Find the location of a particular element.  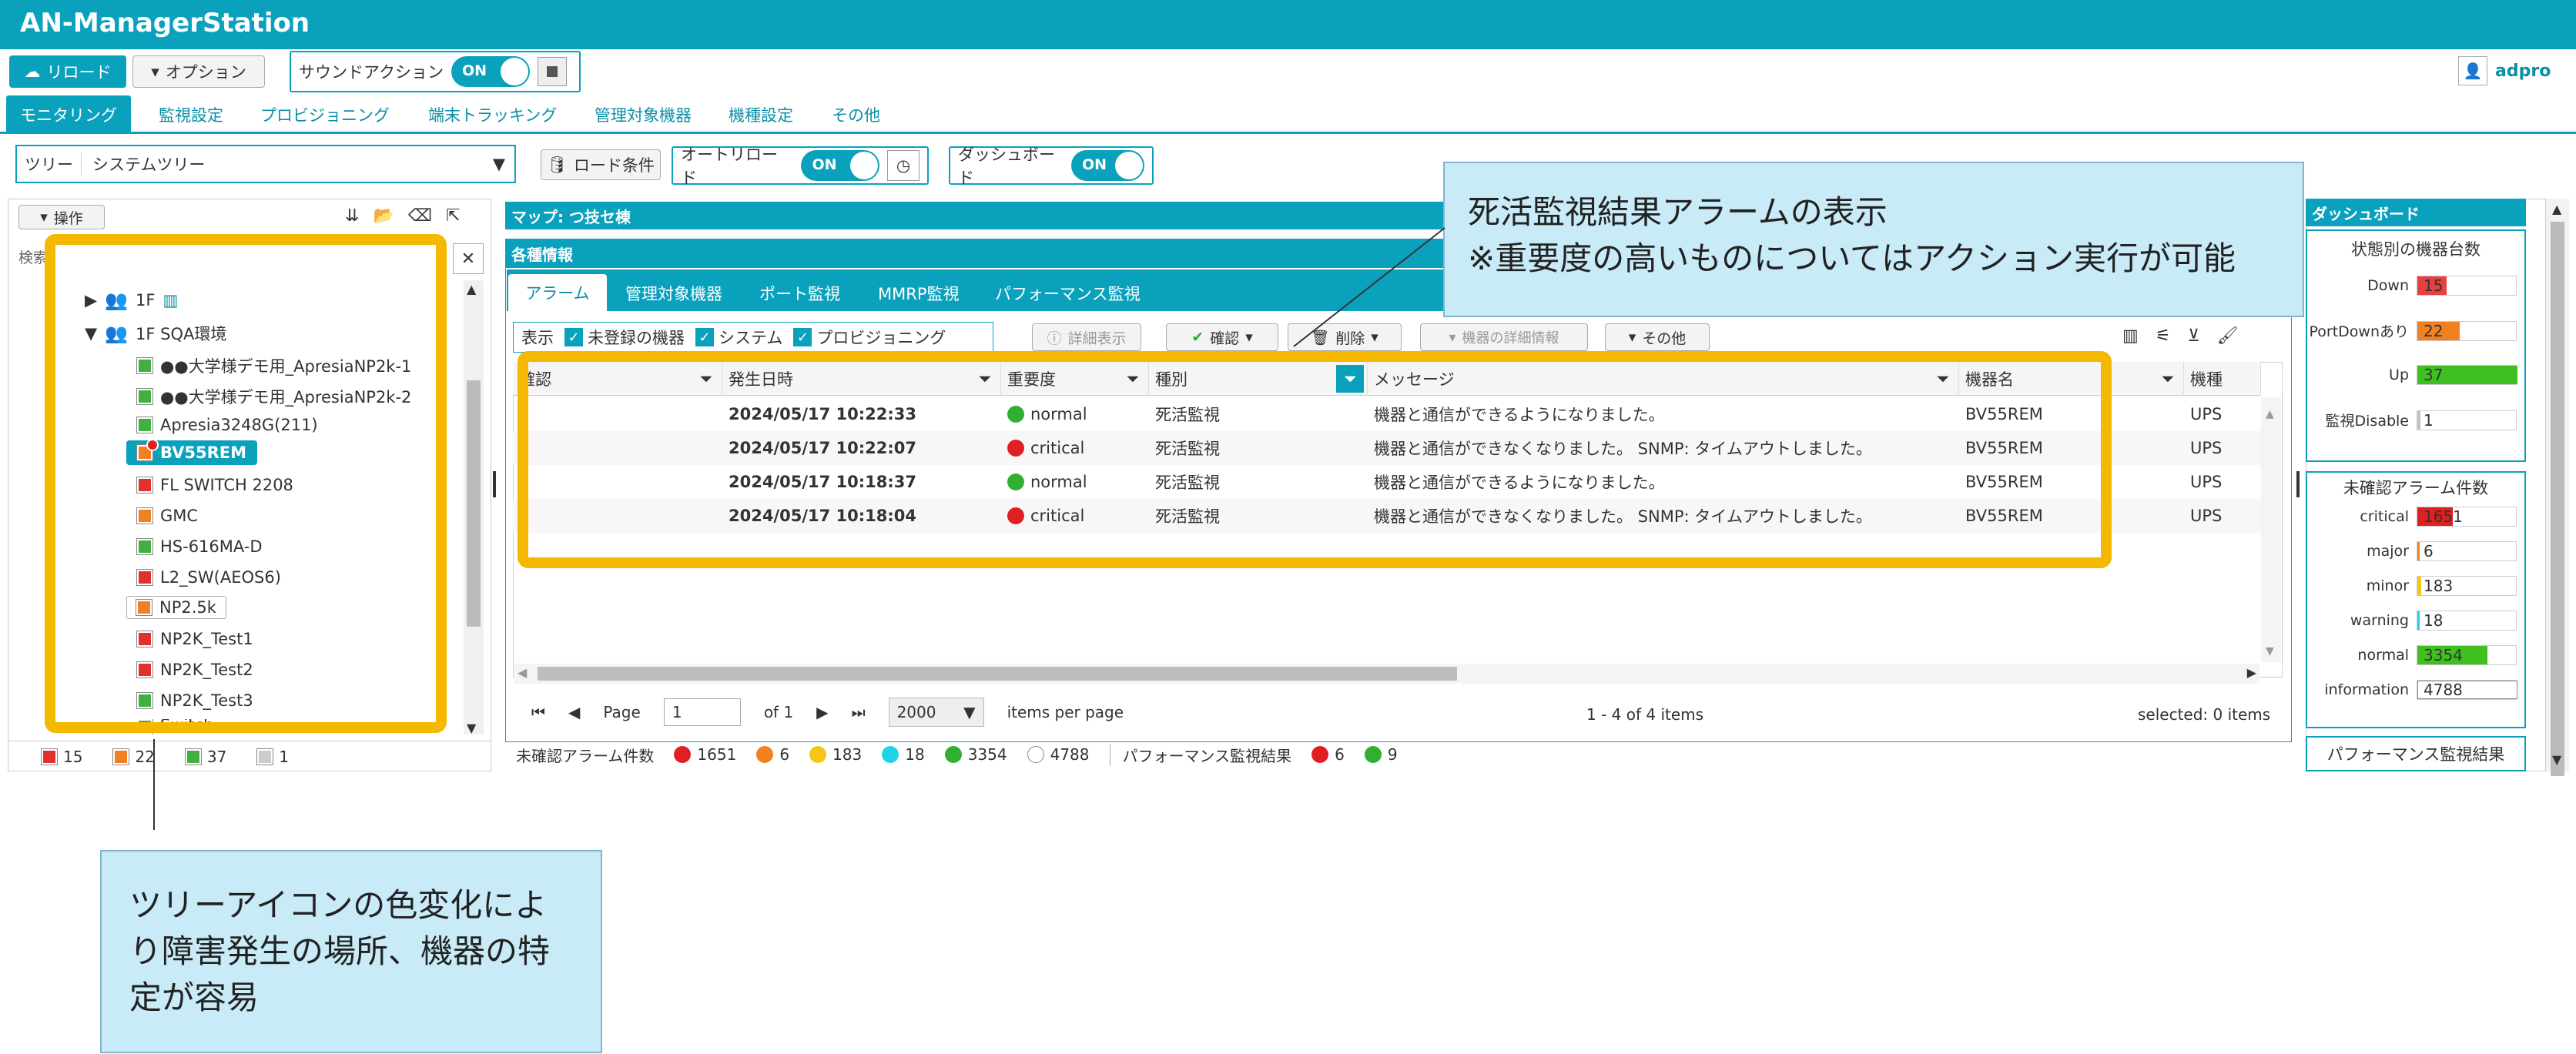

folder-open-icon: 📂 is located at coordinates (383, 216).